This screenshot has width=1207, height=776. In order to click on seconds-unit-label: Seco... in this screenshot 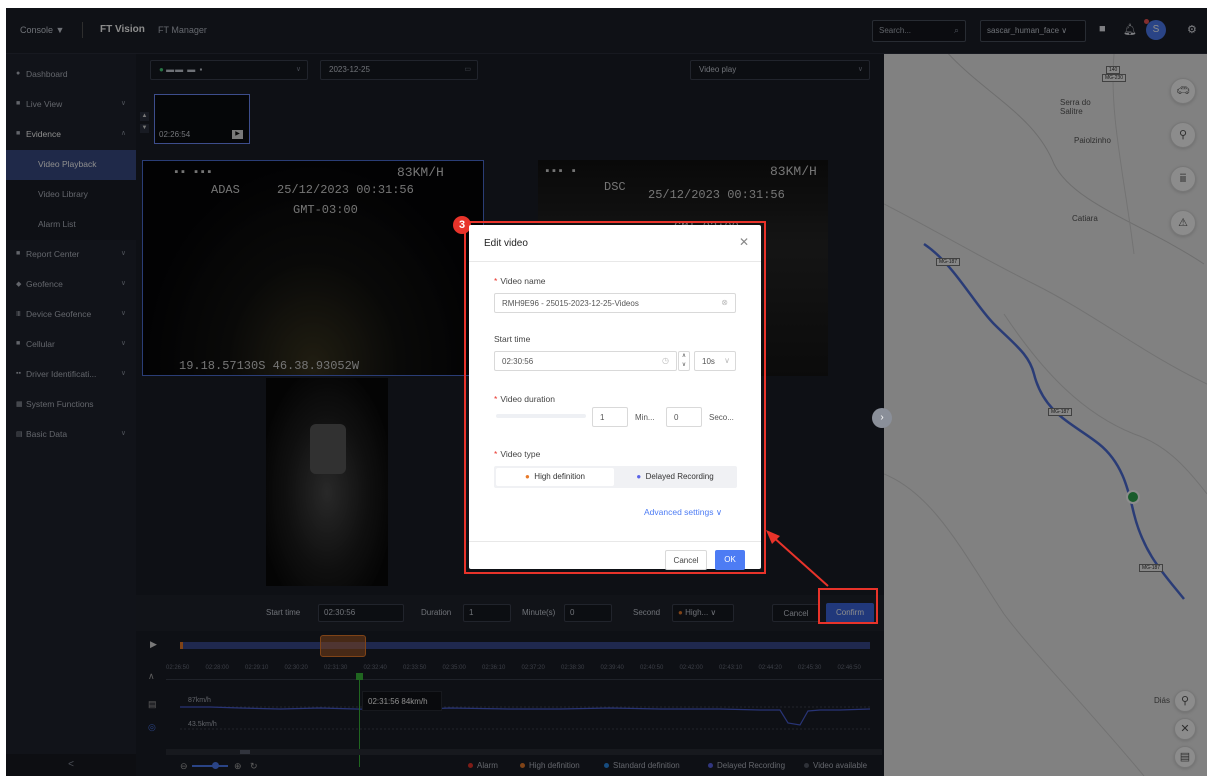, I will do `click(721, 417)`.